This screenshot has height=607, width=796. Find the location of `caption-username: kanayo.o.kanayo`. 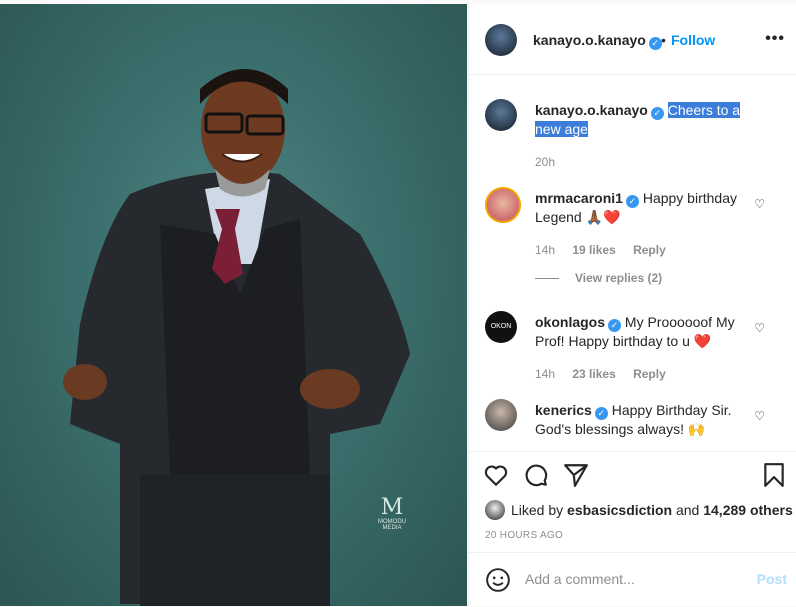

caption-username: kanayo.o.kanayo is located at coordinates (591, 110).